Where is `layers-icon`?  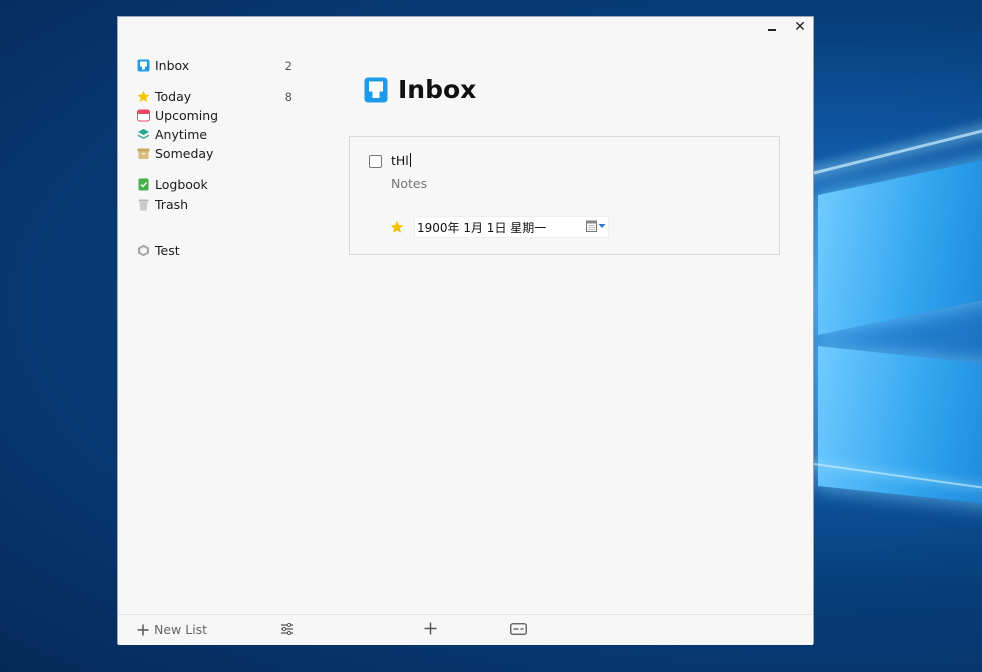
layers-icon is located at coordinates (143, 134).